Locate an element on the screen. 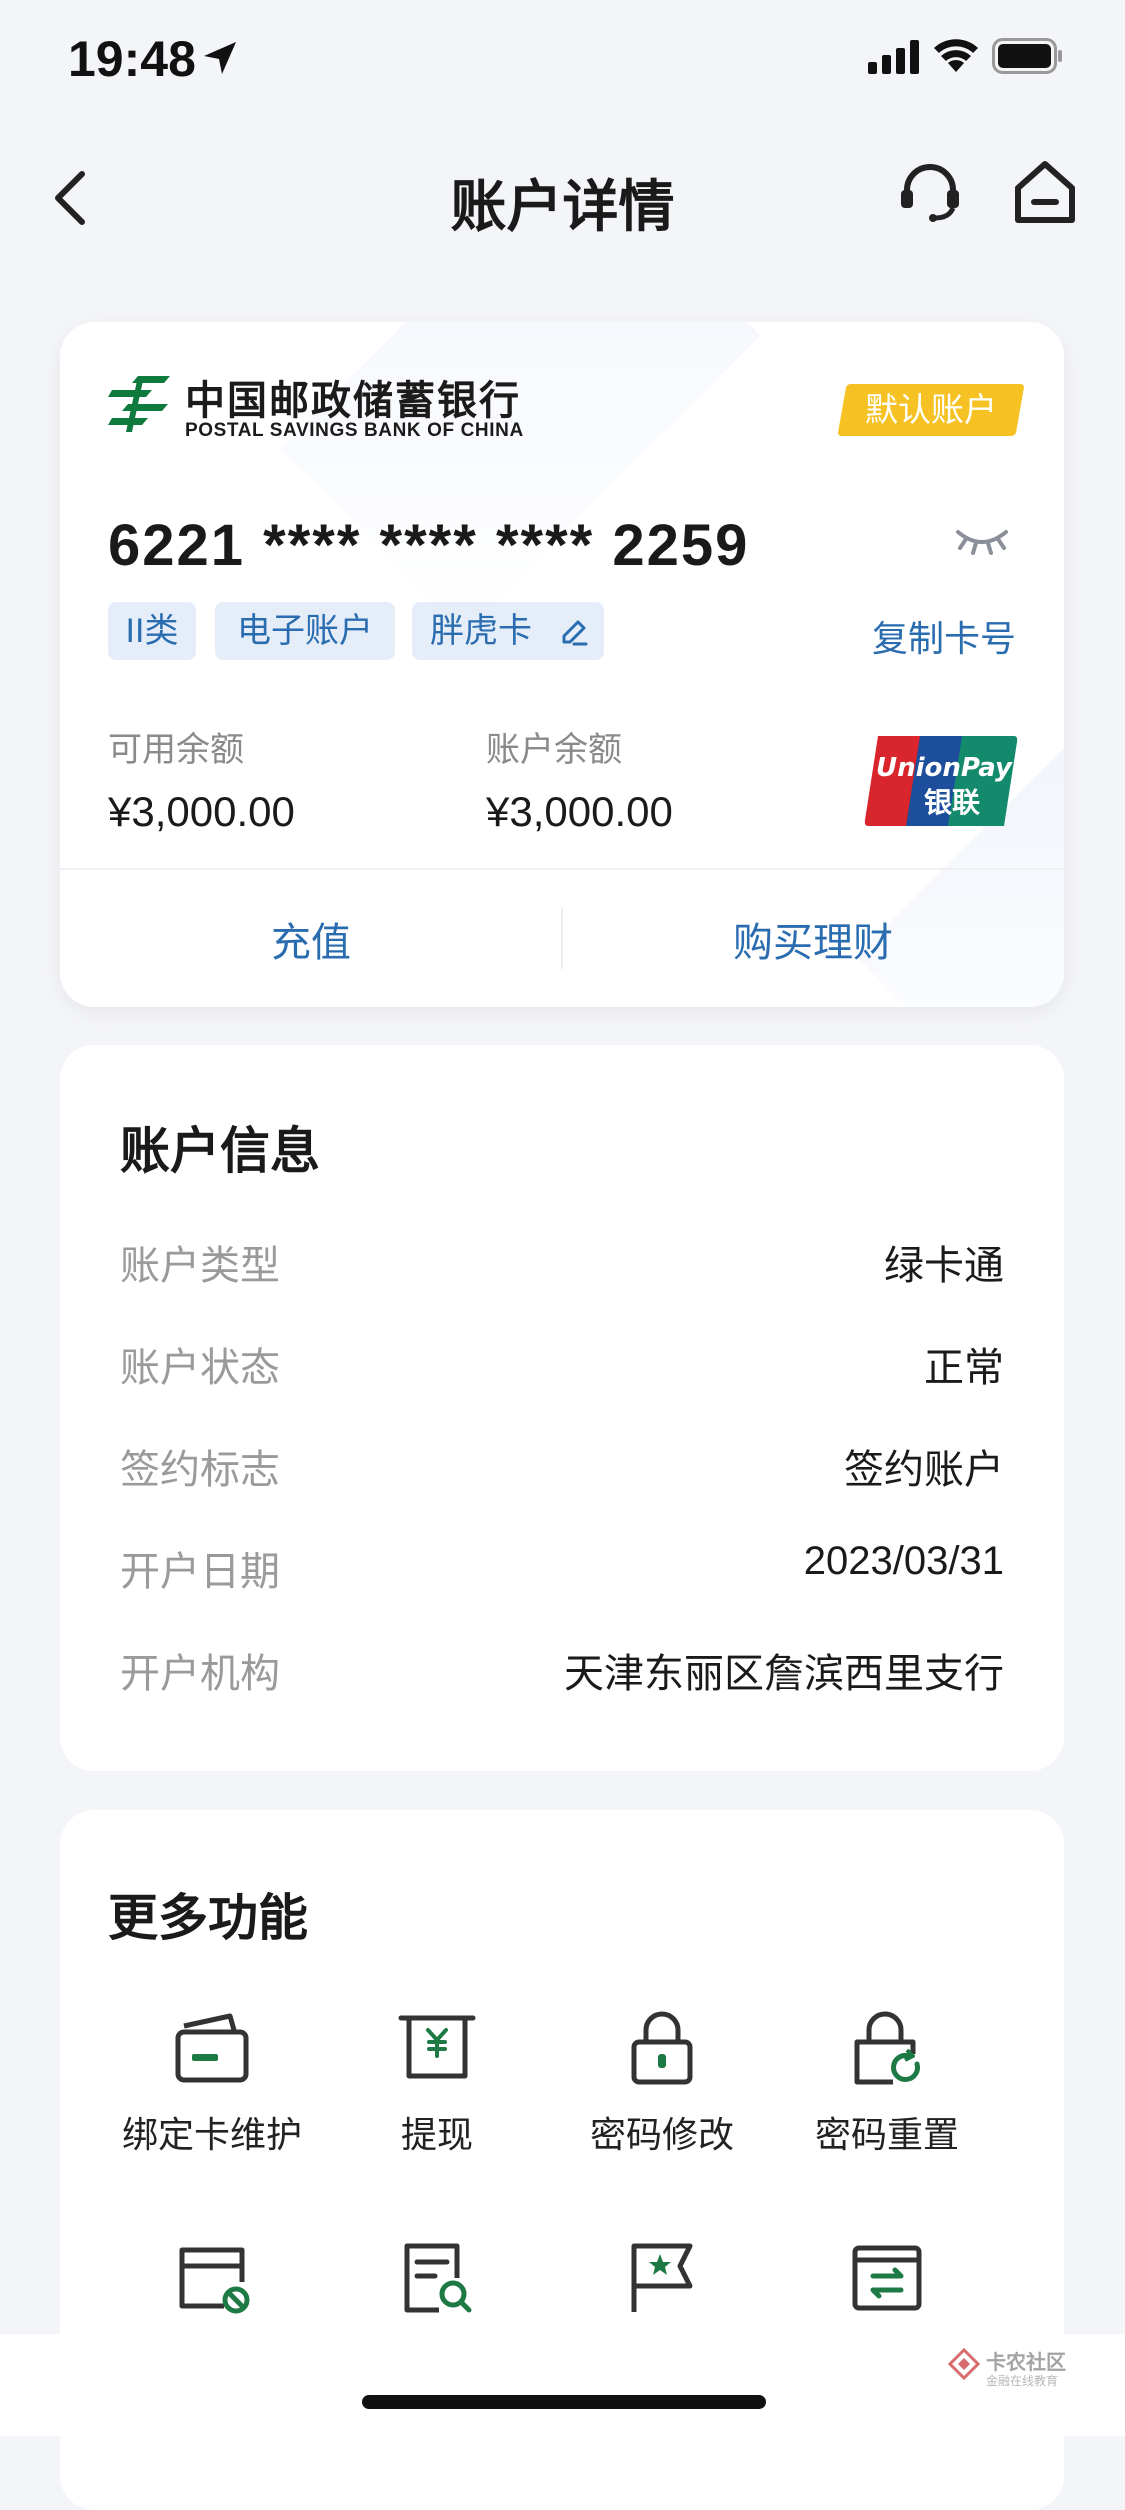 The height and width of the screenshot is (2510, 1125). document-search-icon is located at coordinates (438, 2278).